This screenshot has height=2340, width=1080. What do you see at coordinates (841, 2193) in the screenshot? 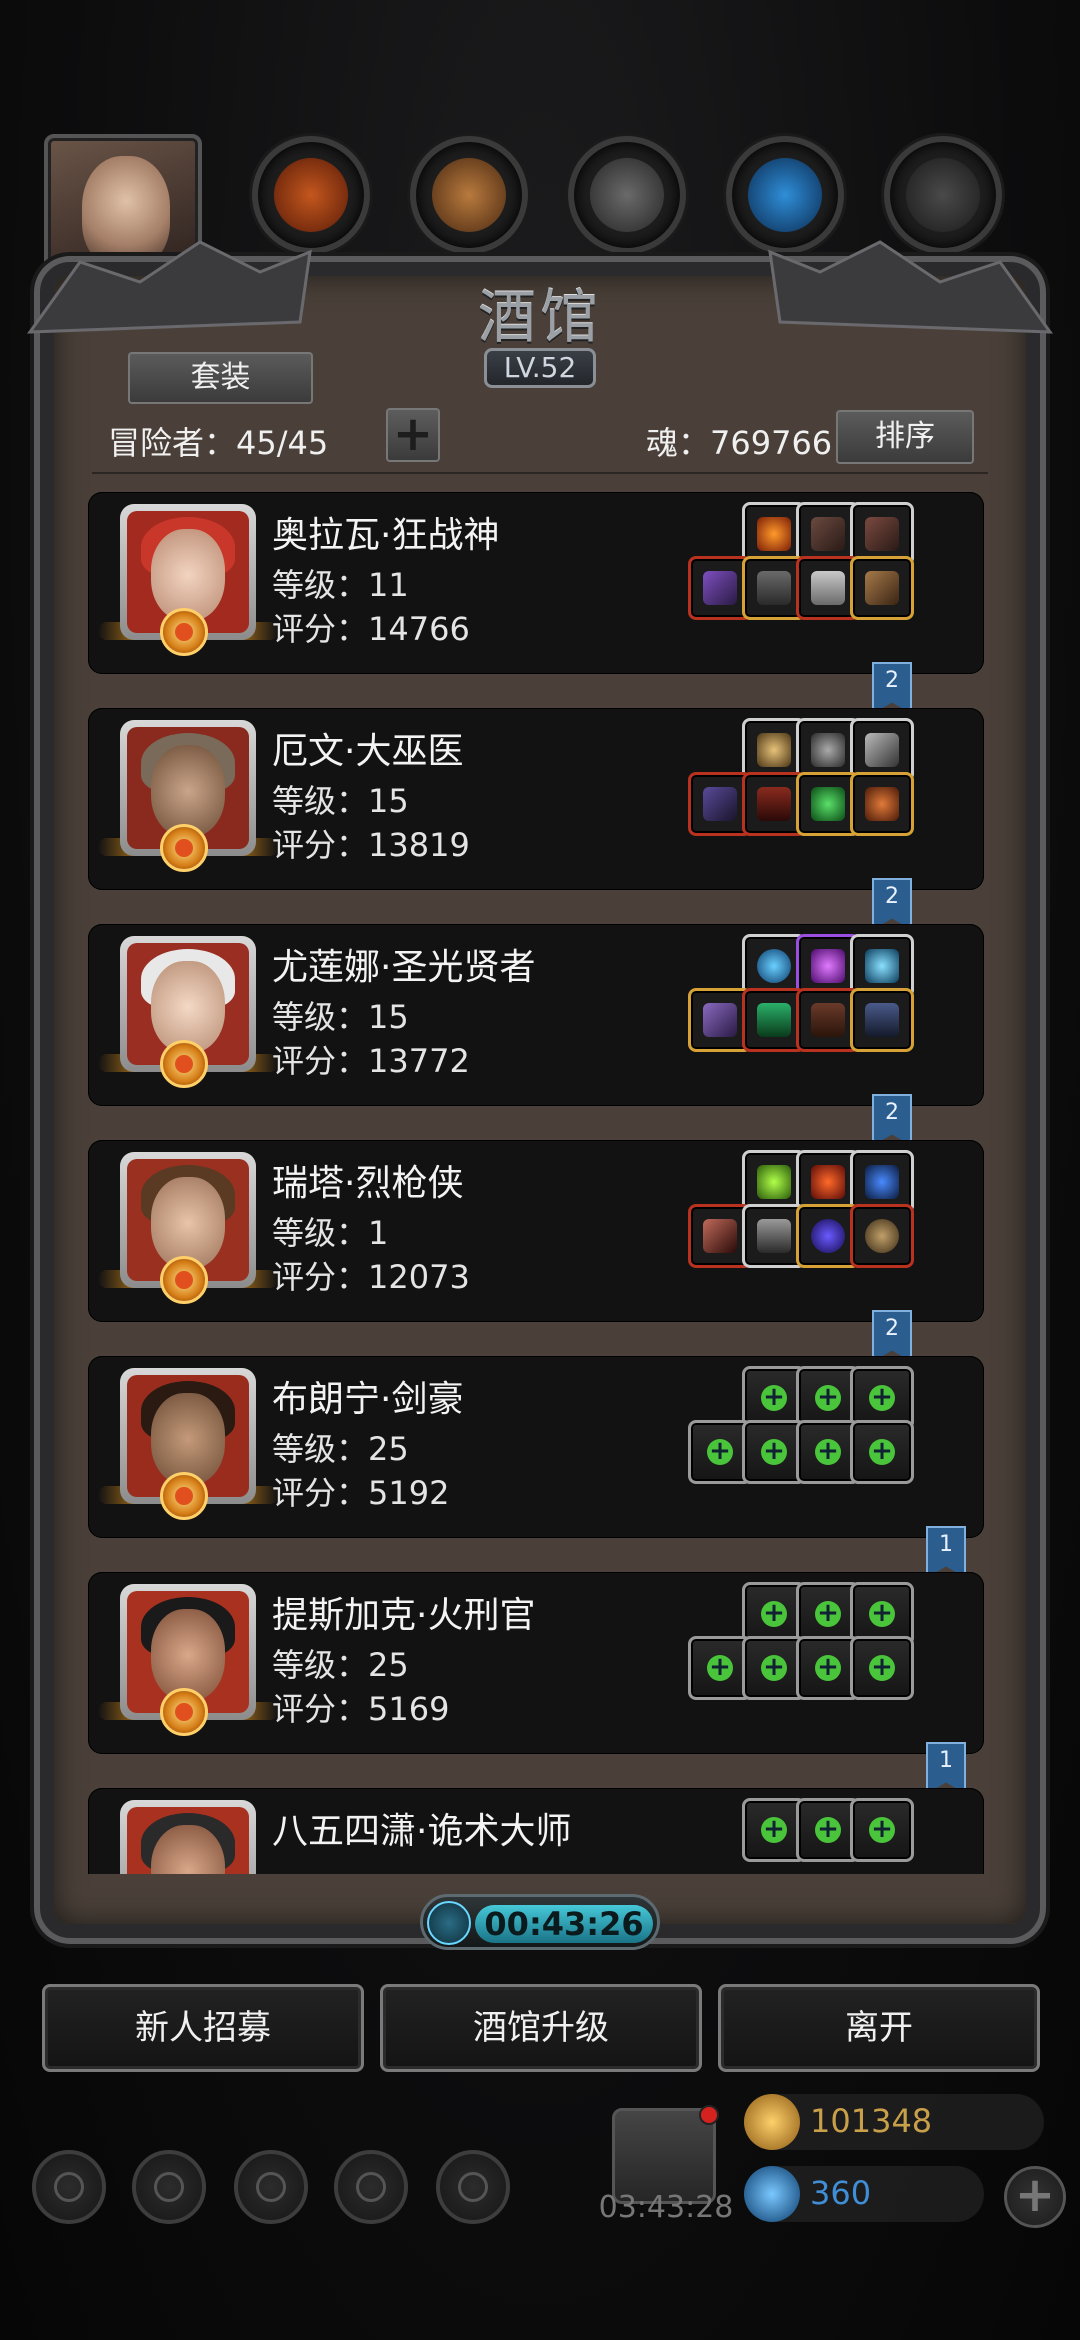
I see `gem-amount: 360` at bounding box center [841, 2193].